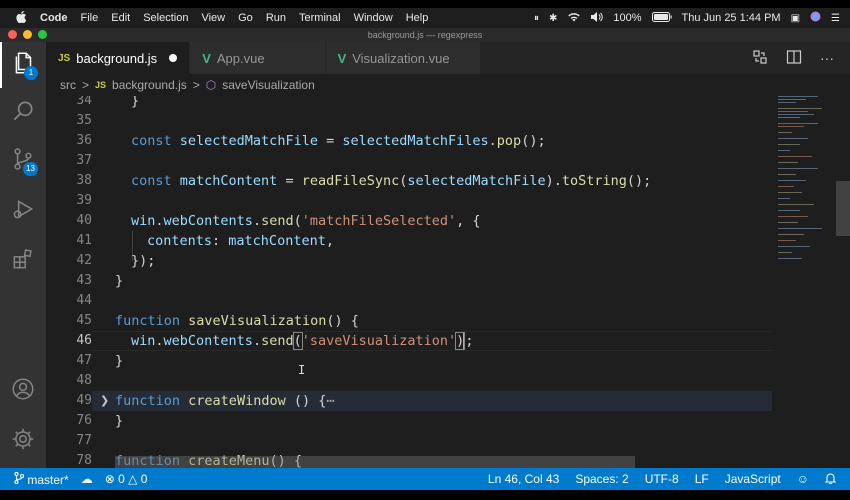 Image resolution: width=850 pixels, height=500 pixels. I want to click on problems-status: ⊗ 0 △ 0, so click(126, 479).